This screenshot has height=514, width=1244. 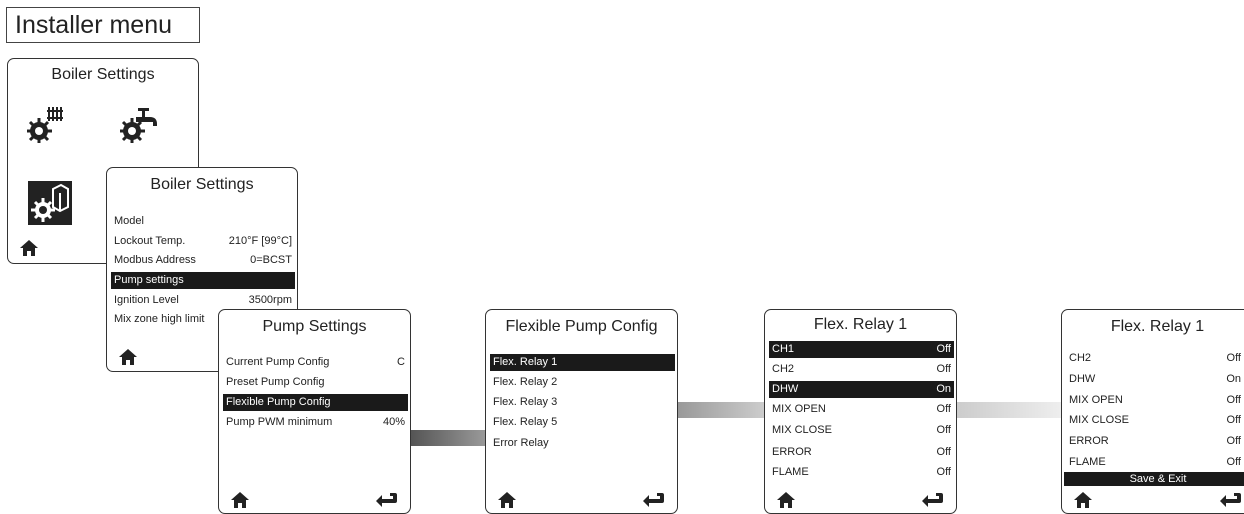 I want to click on row-value: 210°F [99°C], so click(x=260, y=241).